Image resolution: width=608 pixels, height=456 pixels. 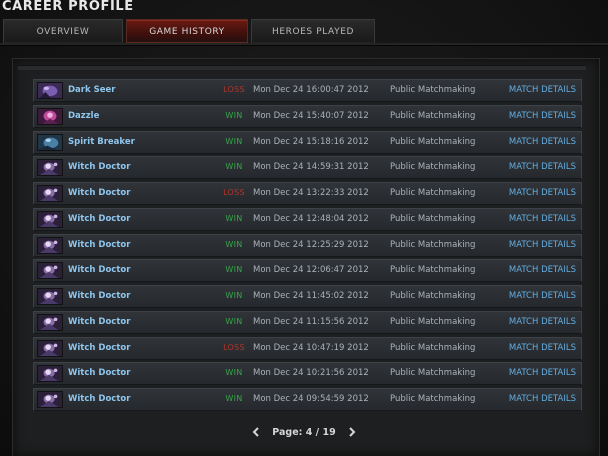 What do you see at coordinates (256, 432) in the screenshot?
I see `chevron-left-icon` at bounding box center [256, 432].